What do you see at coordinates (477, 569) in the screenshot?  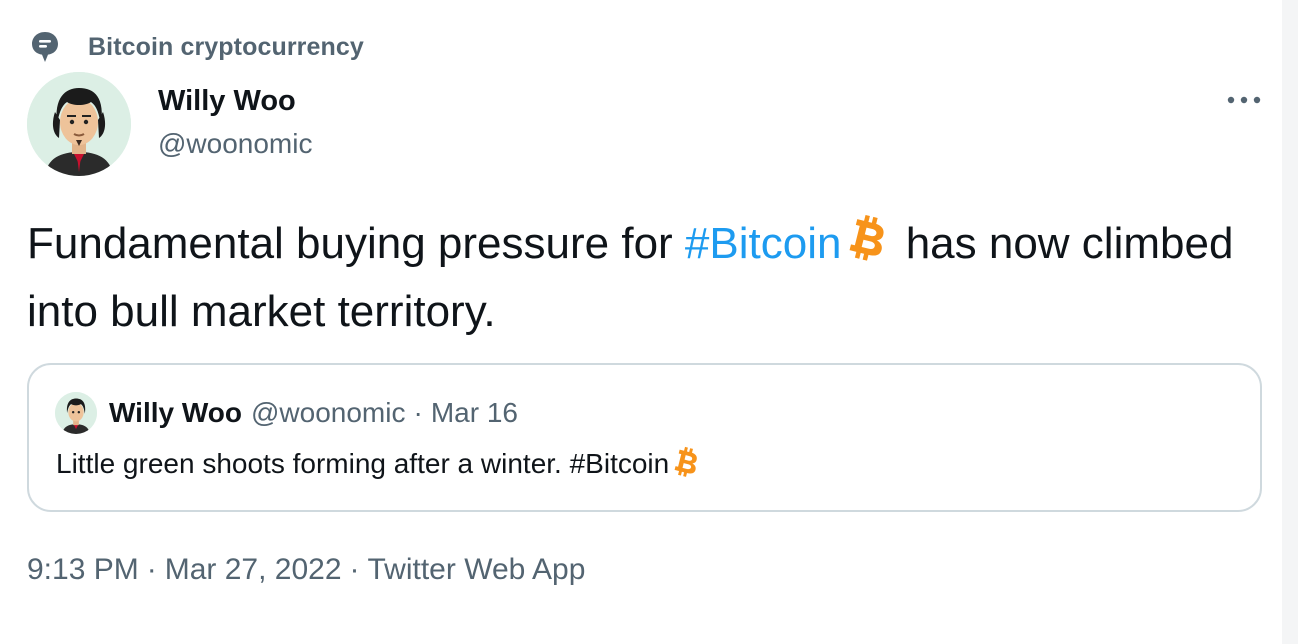 I see `tweet-source: Twitter Web App` at bounding box center [477, 569].